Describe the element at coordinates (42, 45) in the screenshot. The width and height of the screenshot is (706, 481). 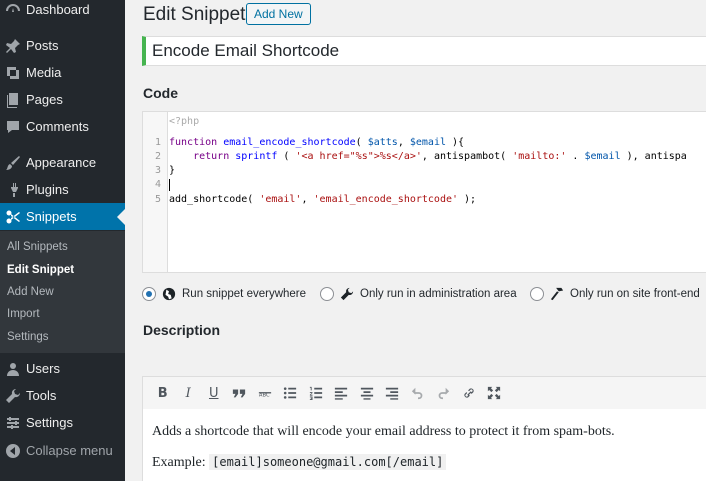
I see `menu-label: Posts` at that location.